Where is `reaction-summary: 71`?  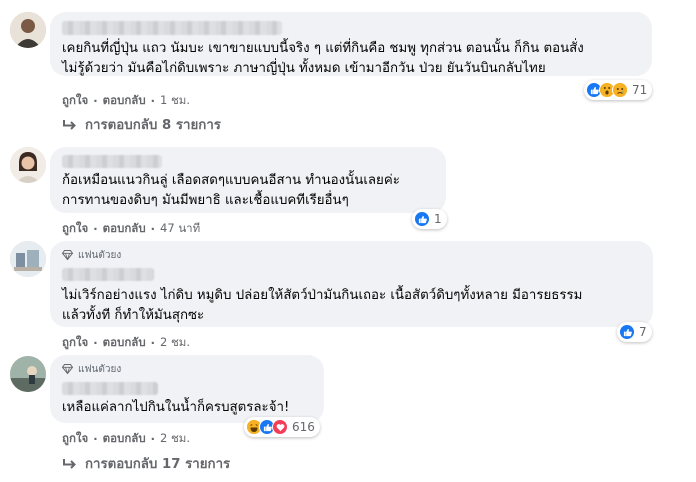 reaction-summary: 71 is located at coordinates (618, 90).